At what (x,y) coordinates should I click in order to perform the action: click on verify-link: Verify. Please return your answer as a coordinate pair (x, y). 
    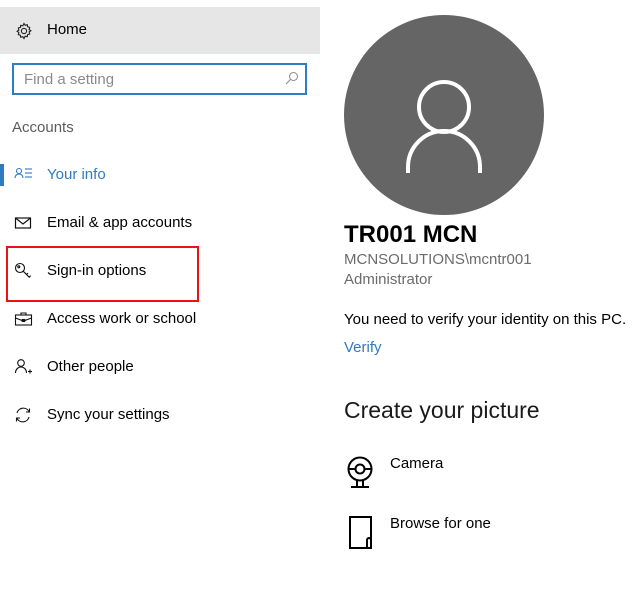
    Looking at the image, I should click on (363, 347).